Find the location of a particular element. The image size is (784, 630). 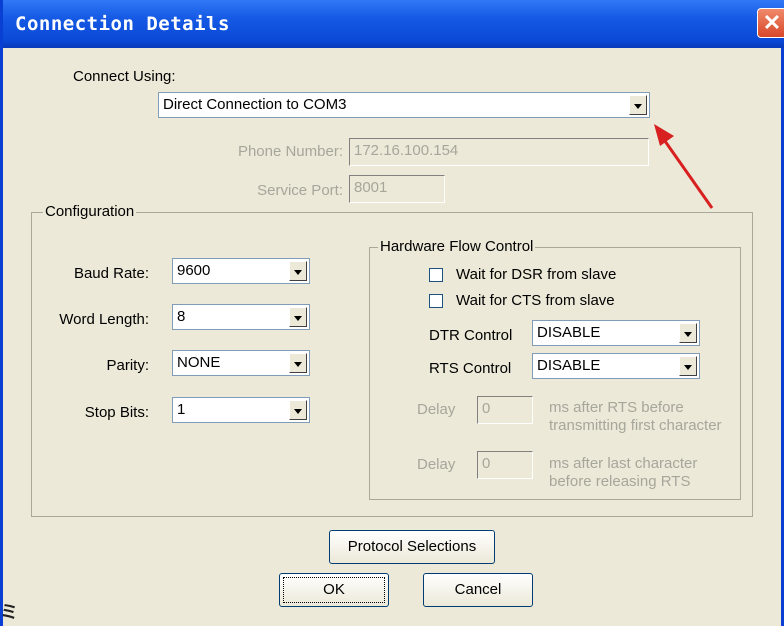

protocol-selections-button: Protocol Selections is located at coordinates (412, 547).